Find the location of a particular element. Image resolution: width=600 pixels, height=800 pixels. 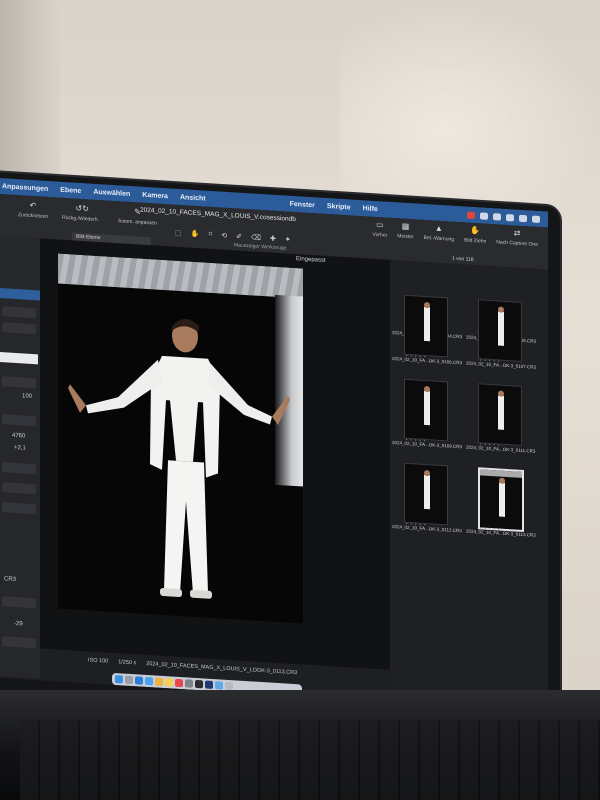

person-figure is located at coordinates (179, 458).